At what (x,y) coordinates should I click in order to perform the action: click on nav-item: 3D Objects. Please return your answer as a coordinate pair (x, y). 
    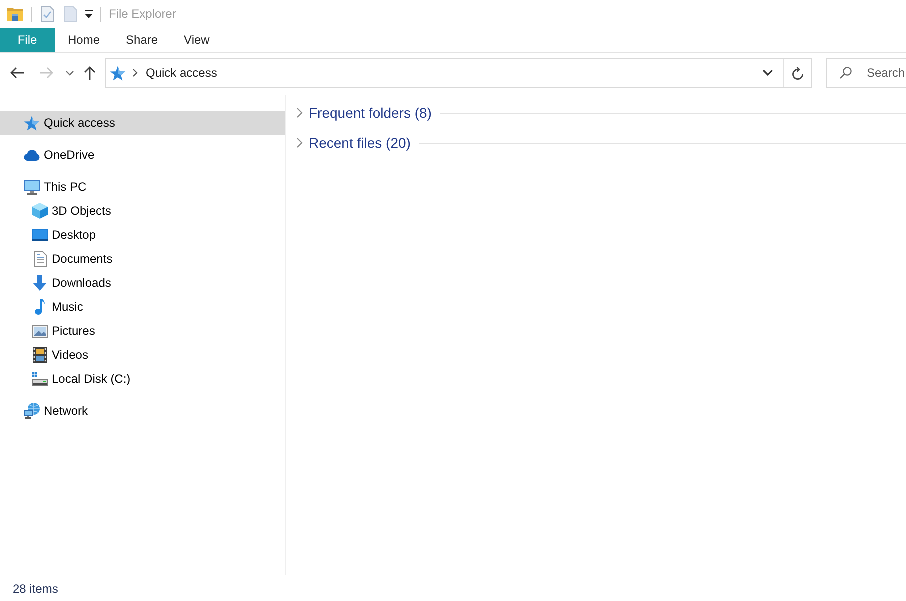
    Looking at the image, I should click on (142, 211).